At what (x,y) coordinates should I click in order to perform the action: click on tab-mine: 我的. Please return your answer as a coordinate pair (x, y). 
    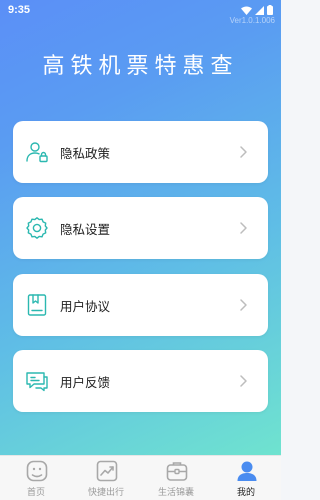
    Looking at the image, I should click on (246, 478).